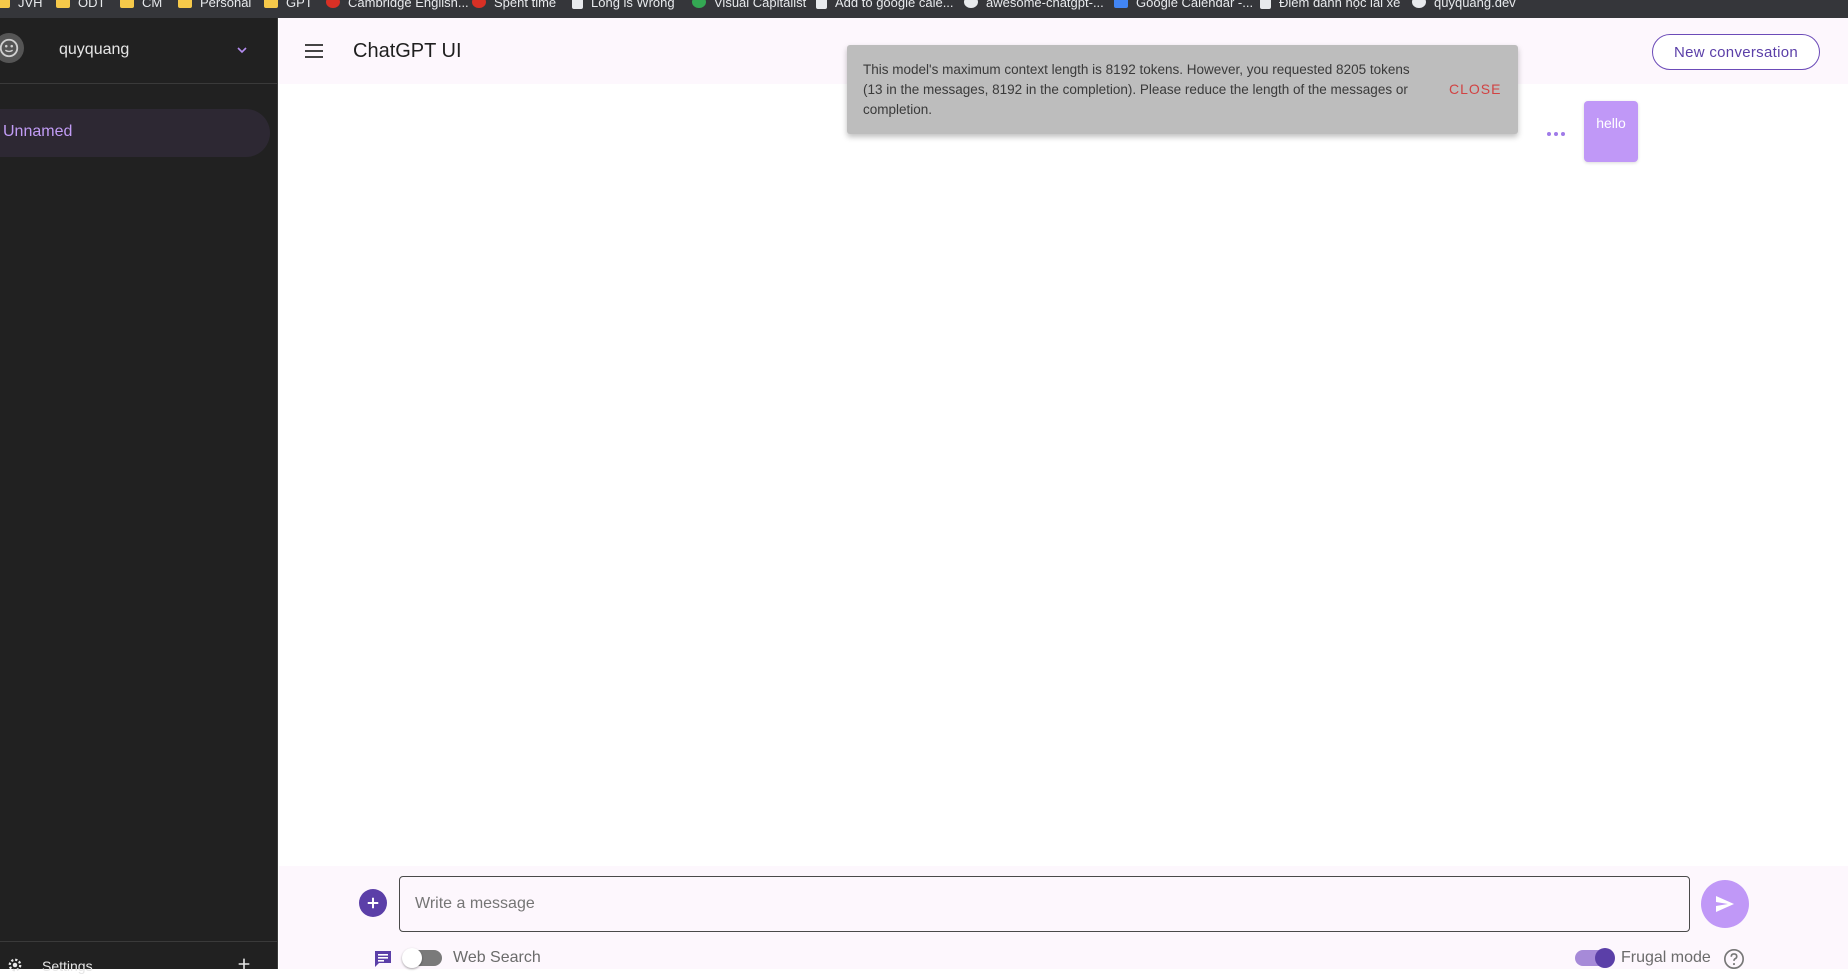  What do you see at coordinates (135, 133) in the screenshot?
I see `conversation-item-unnamed: Unnamed` at bounding box center [135, 133].